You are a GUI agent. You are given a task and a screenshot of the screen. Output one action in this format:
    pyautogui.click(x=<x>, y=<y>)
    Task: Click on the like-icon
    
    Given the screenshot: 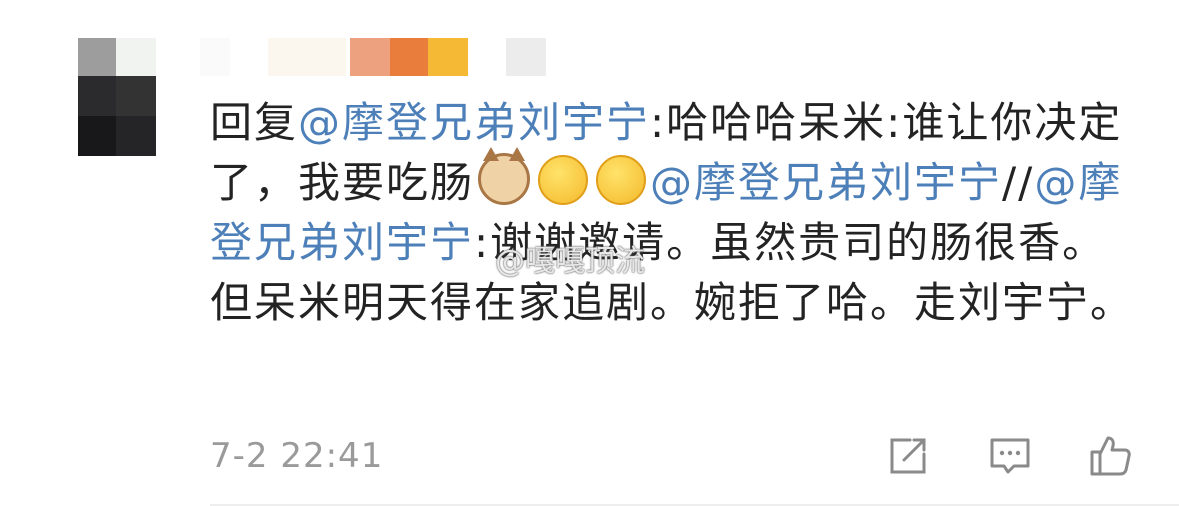 What is the action you would take?
    pyautogui.click(x=1110, y=456)
    